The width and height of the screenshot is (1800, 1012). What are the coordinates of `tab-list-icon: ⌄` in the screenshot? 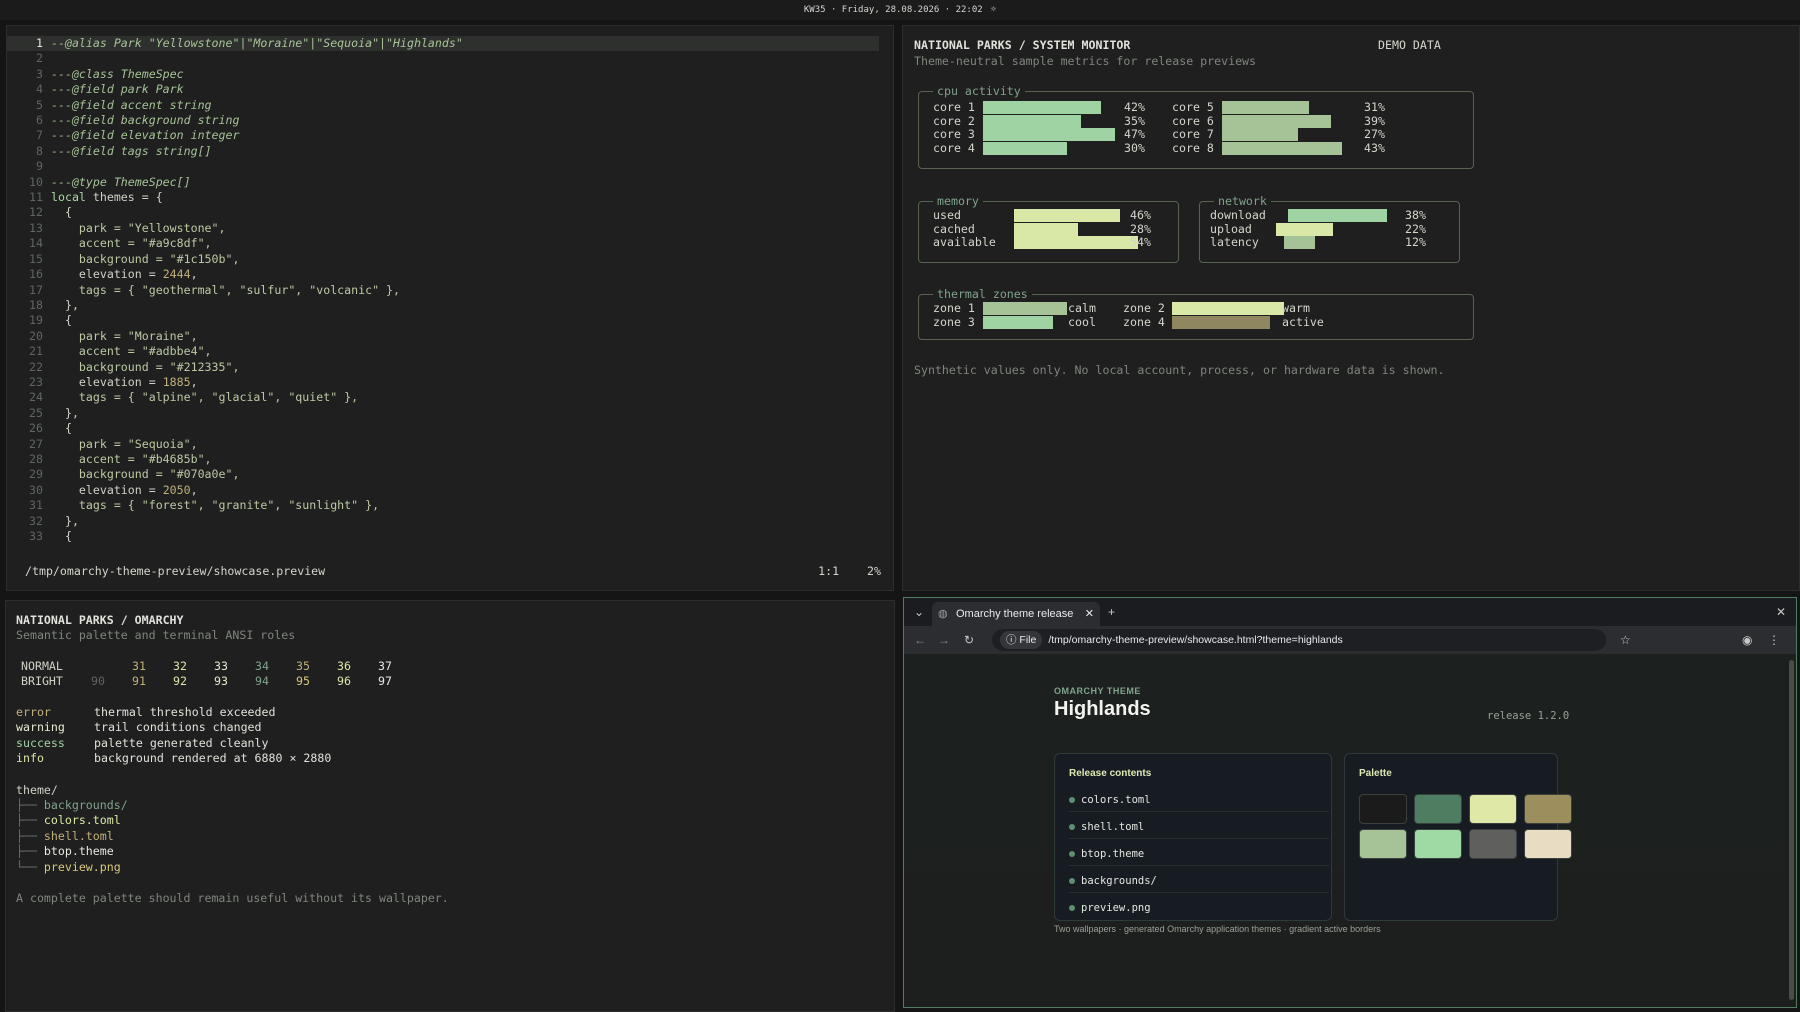 It's located at (919, 612).